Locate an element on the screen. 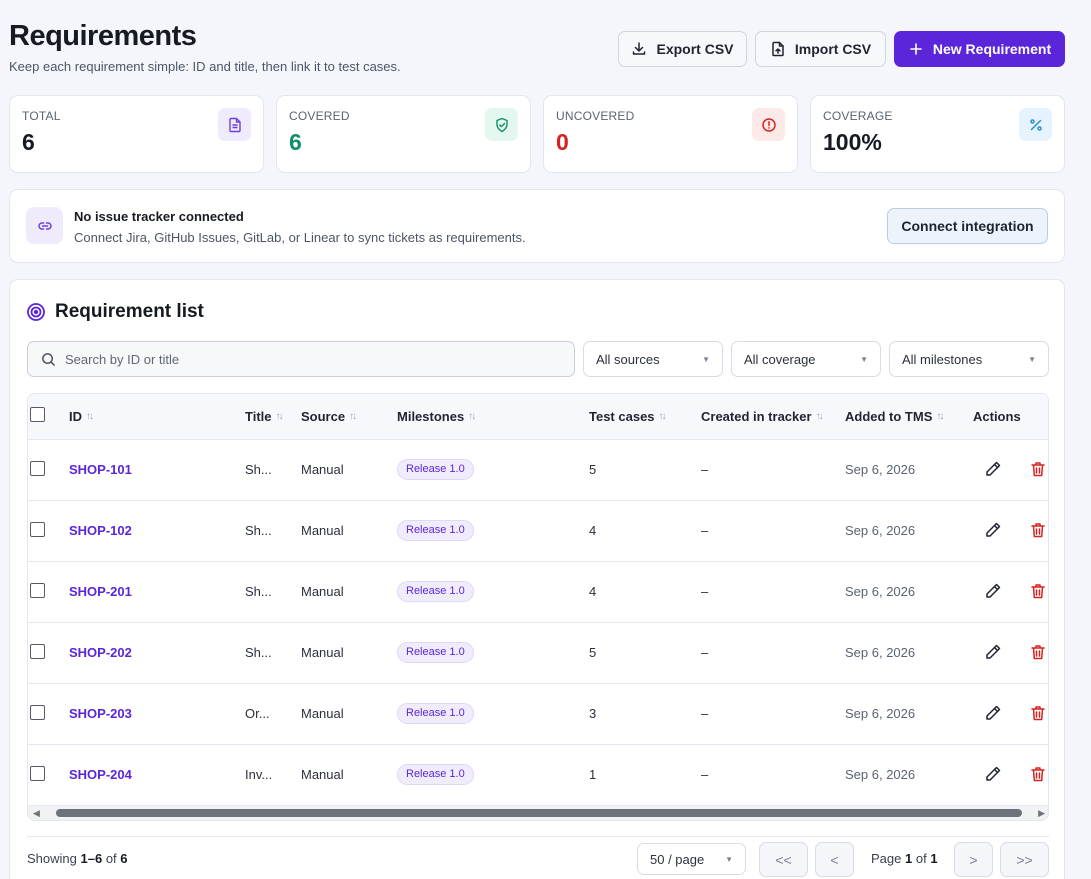 The width and height of the screenshot is (1091, 879). alert-circle-icon is located at coordinates (768, 124).